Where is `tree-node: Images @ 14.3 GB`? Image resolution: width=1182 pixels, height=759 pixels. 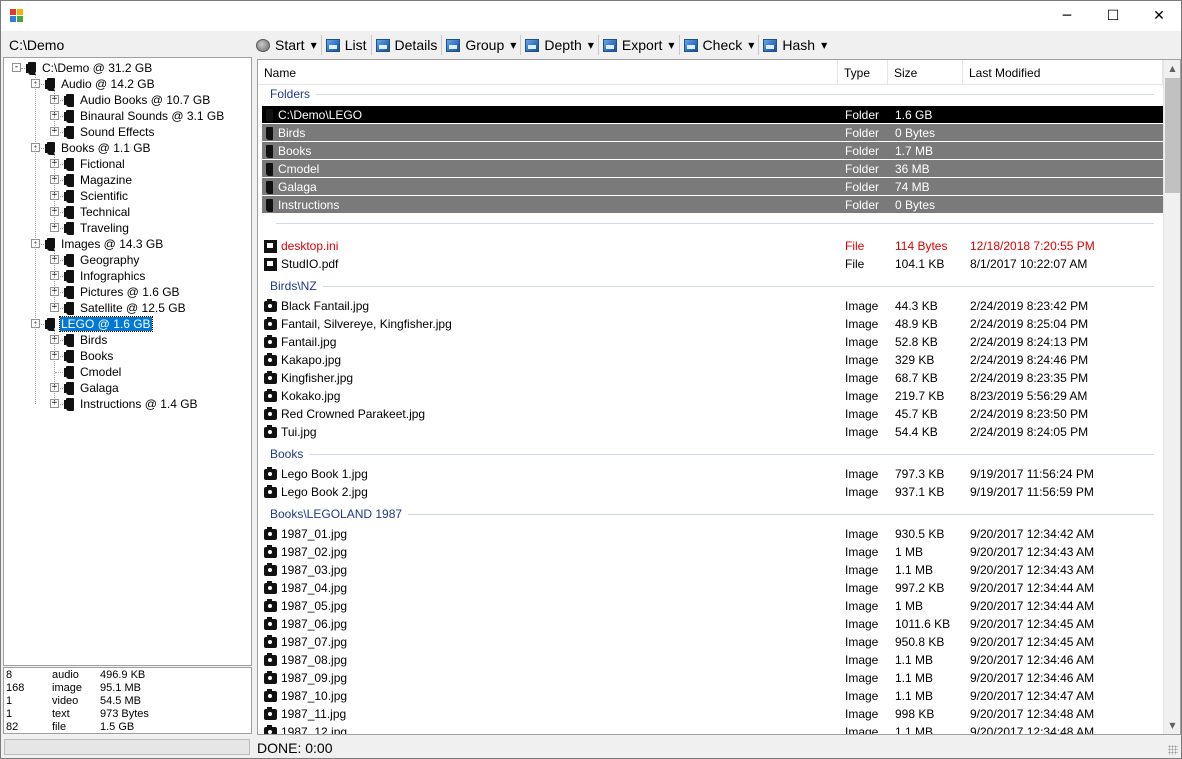
tree-node: Images @ 14.3 GB is located at coordinates (104, 244).